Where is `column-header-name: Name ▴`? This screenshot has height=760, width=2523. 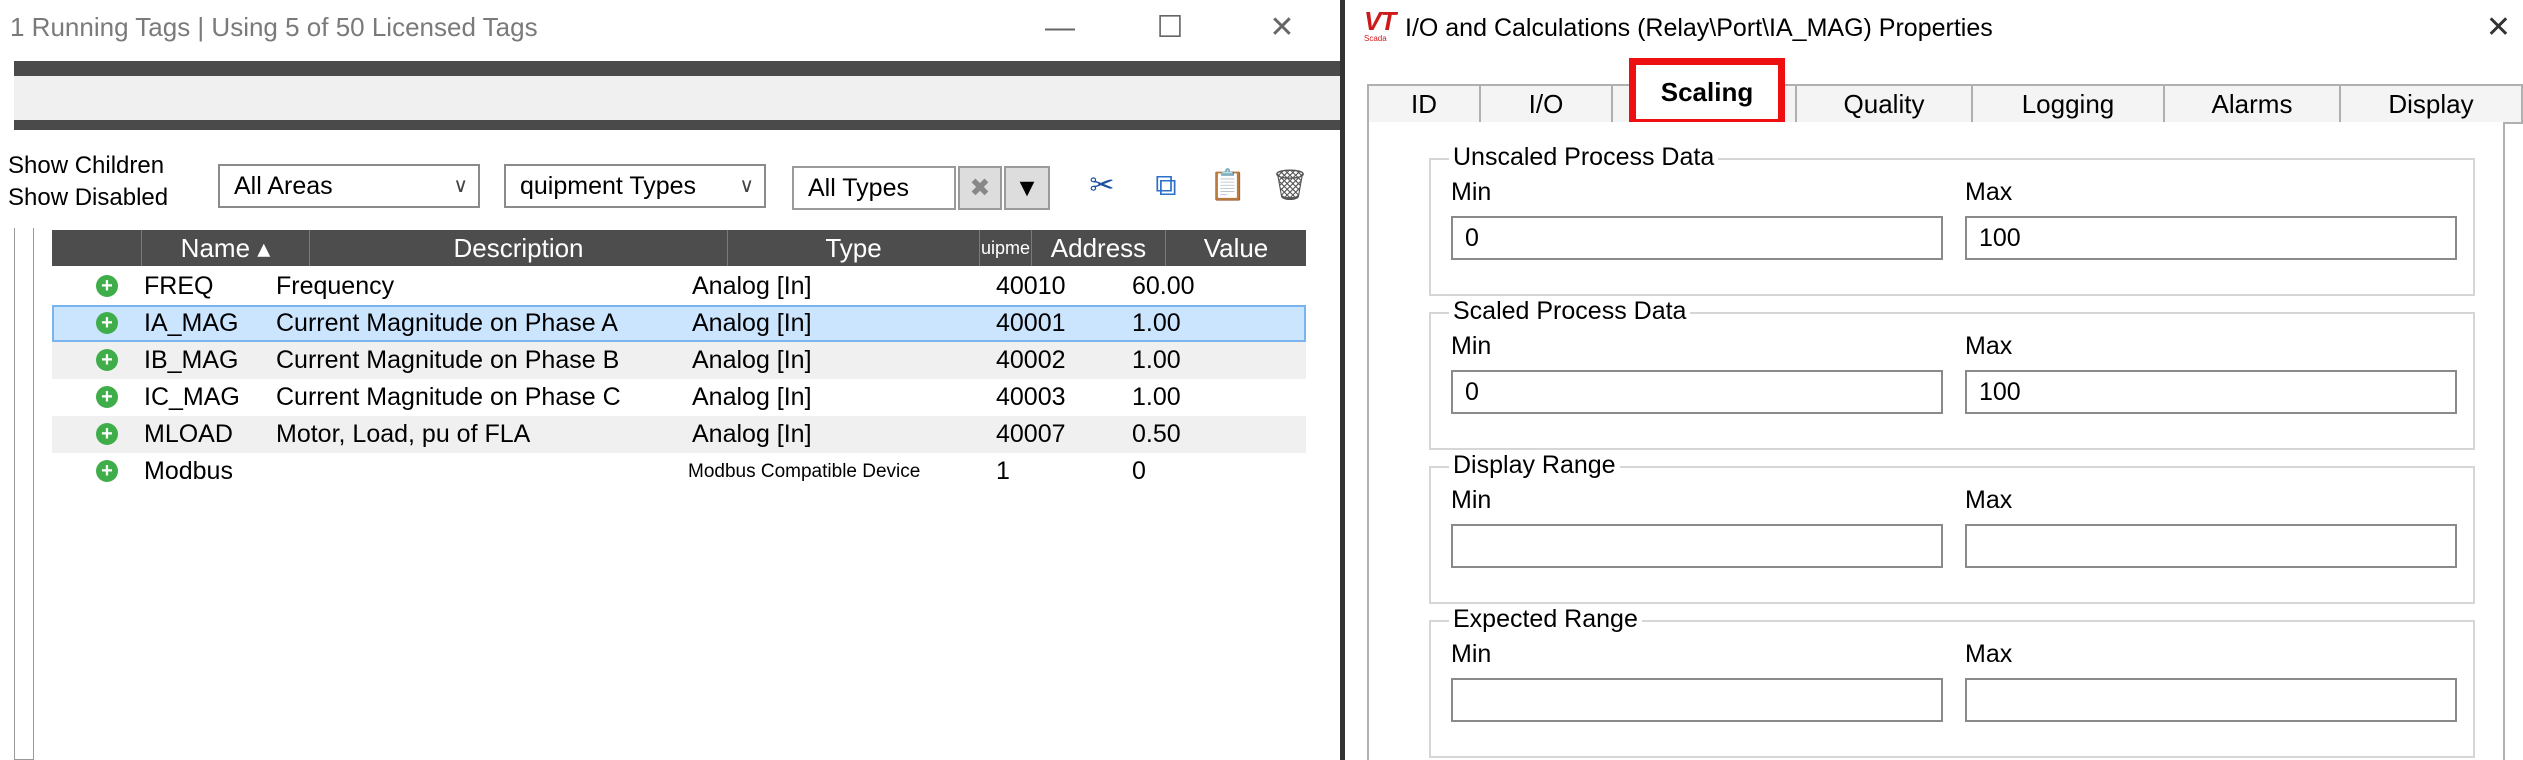 column-header-name: Name ▴ is located at coordinates (226, 248).